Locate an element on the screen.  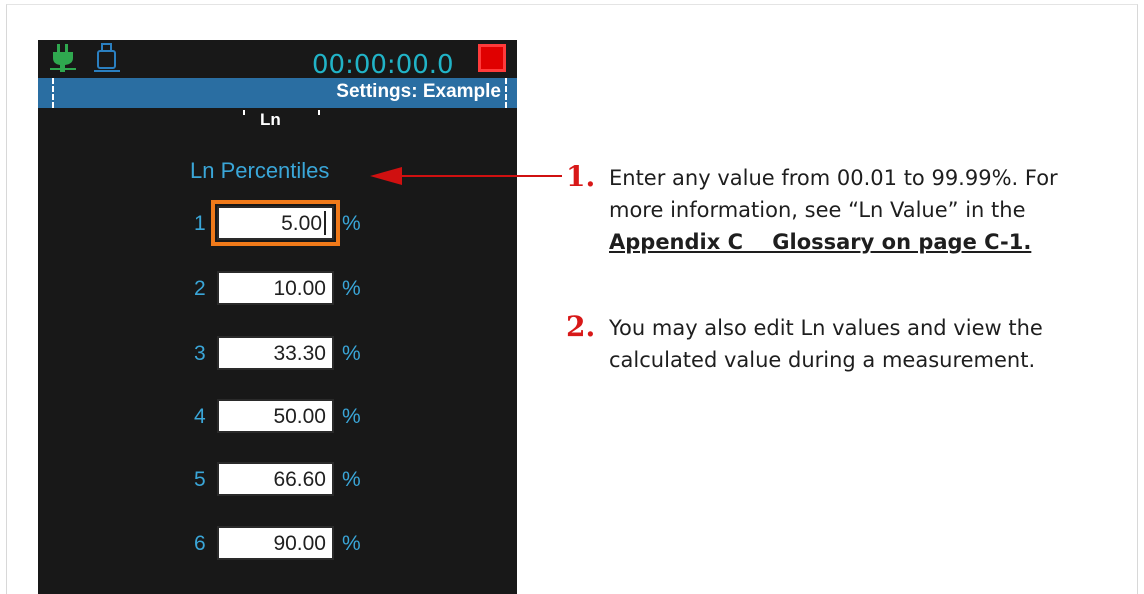
percentile-input: 50.00 is located at coordinates (275, 416).